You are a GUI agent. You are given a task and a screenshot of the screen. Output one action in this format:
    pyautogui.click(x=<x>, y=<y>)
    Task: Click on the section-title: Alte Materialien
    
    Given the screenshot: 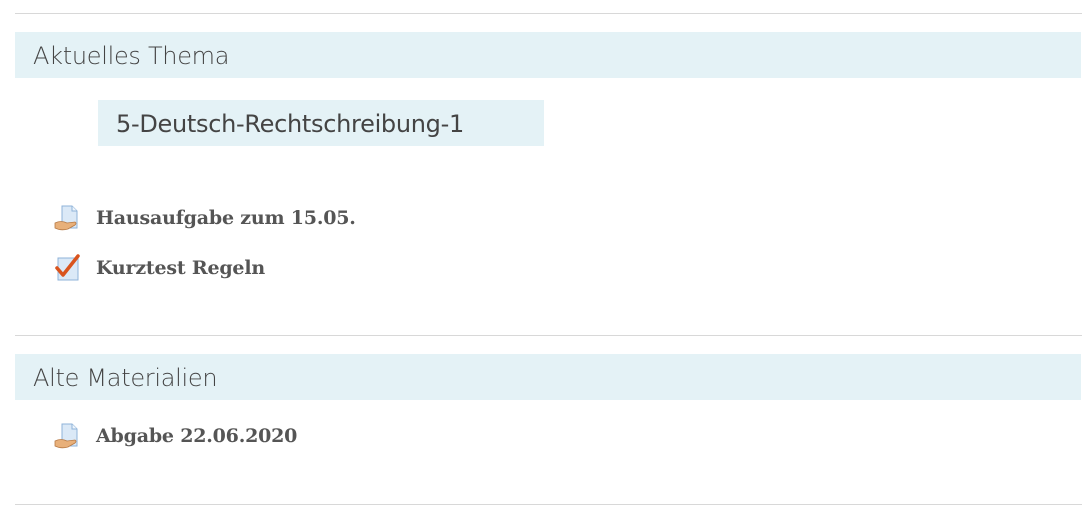 What is the action you would take?
    pyautogui.click(x=125, y=378)
    